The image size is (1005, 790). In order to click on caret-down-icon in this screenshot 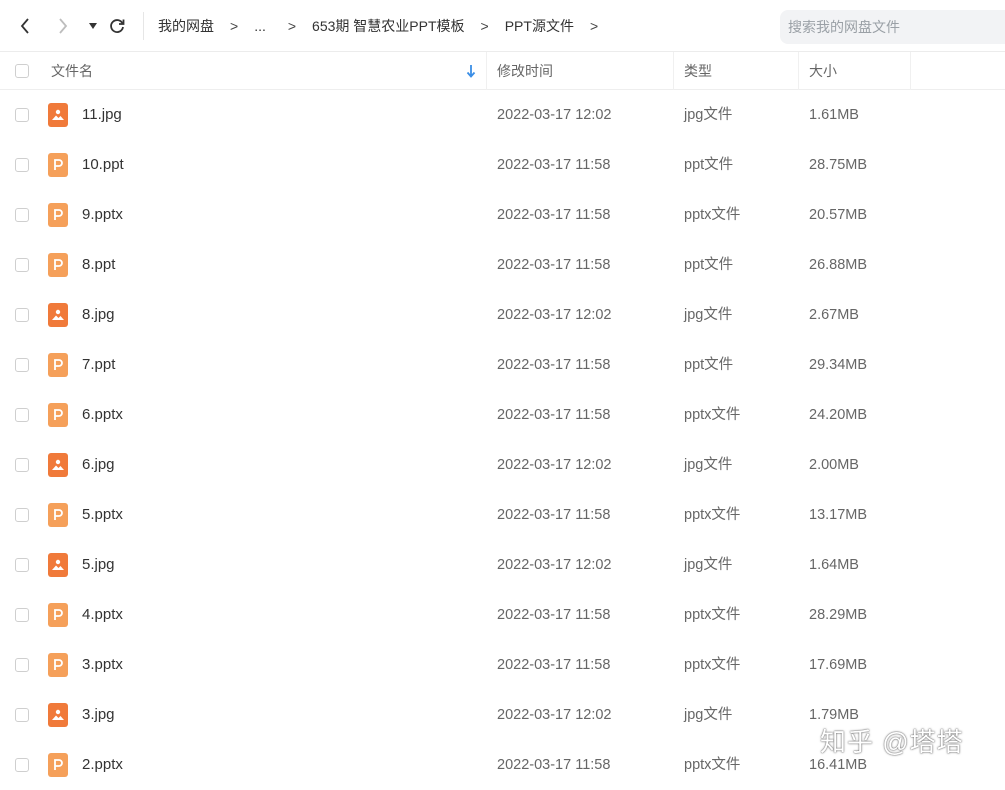, I will do `click(93, 26)`.